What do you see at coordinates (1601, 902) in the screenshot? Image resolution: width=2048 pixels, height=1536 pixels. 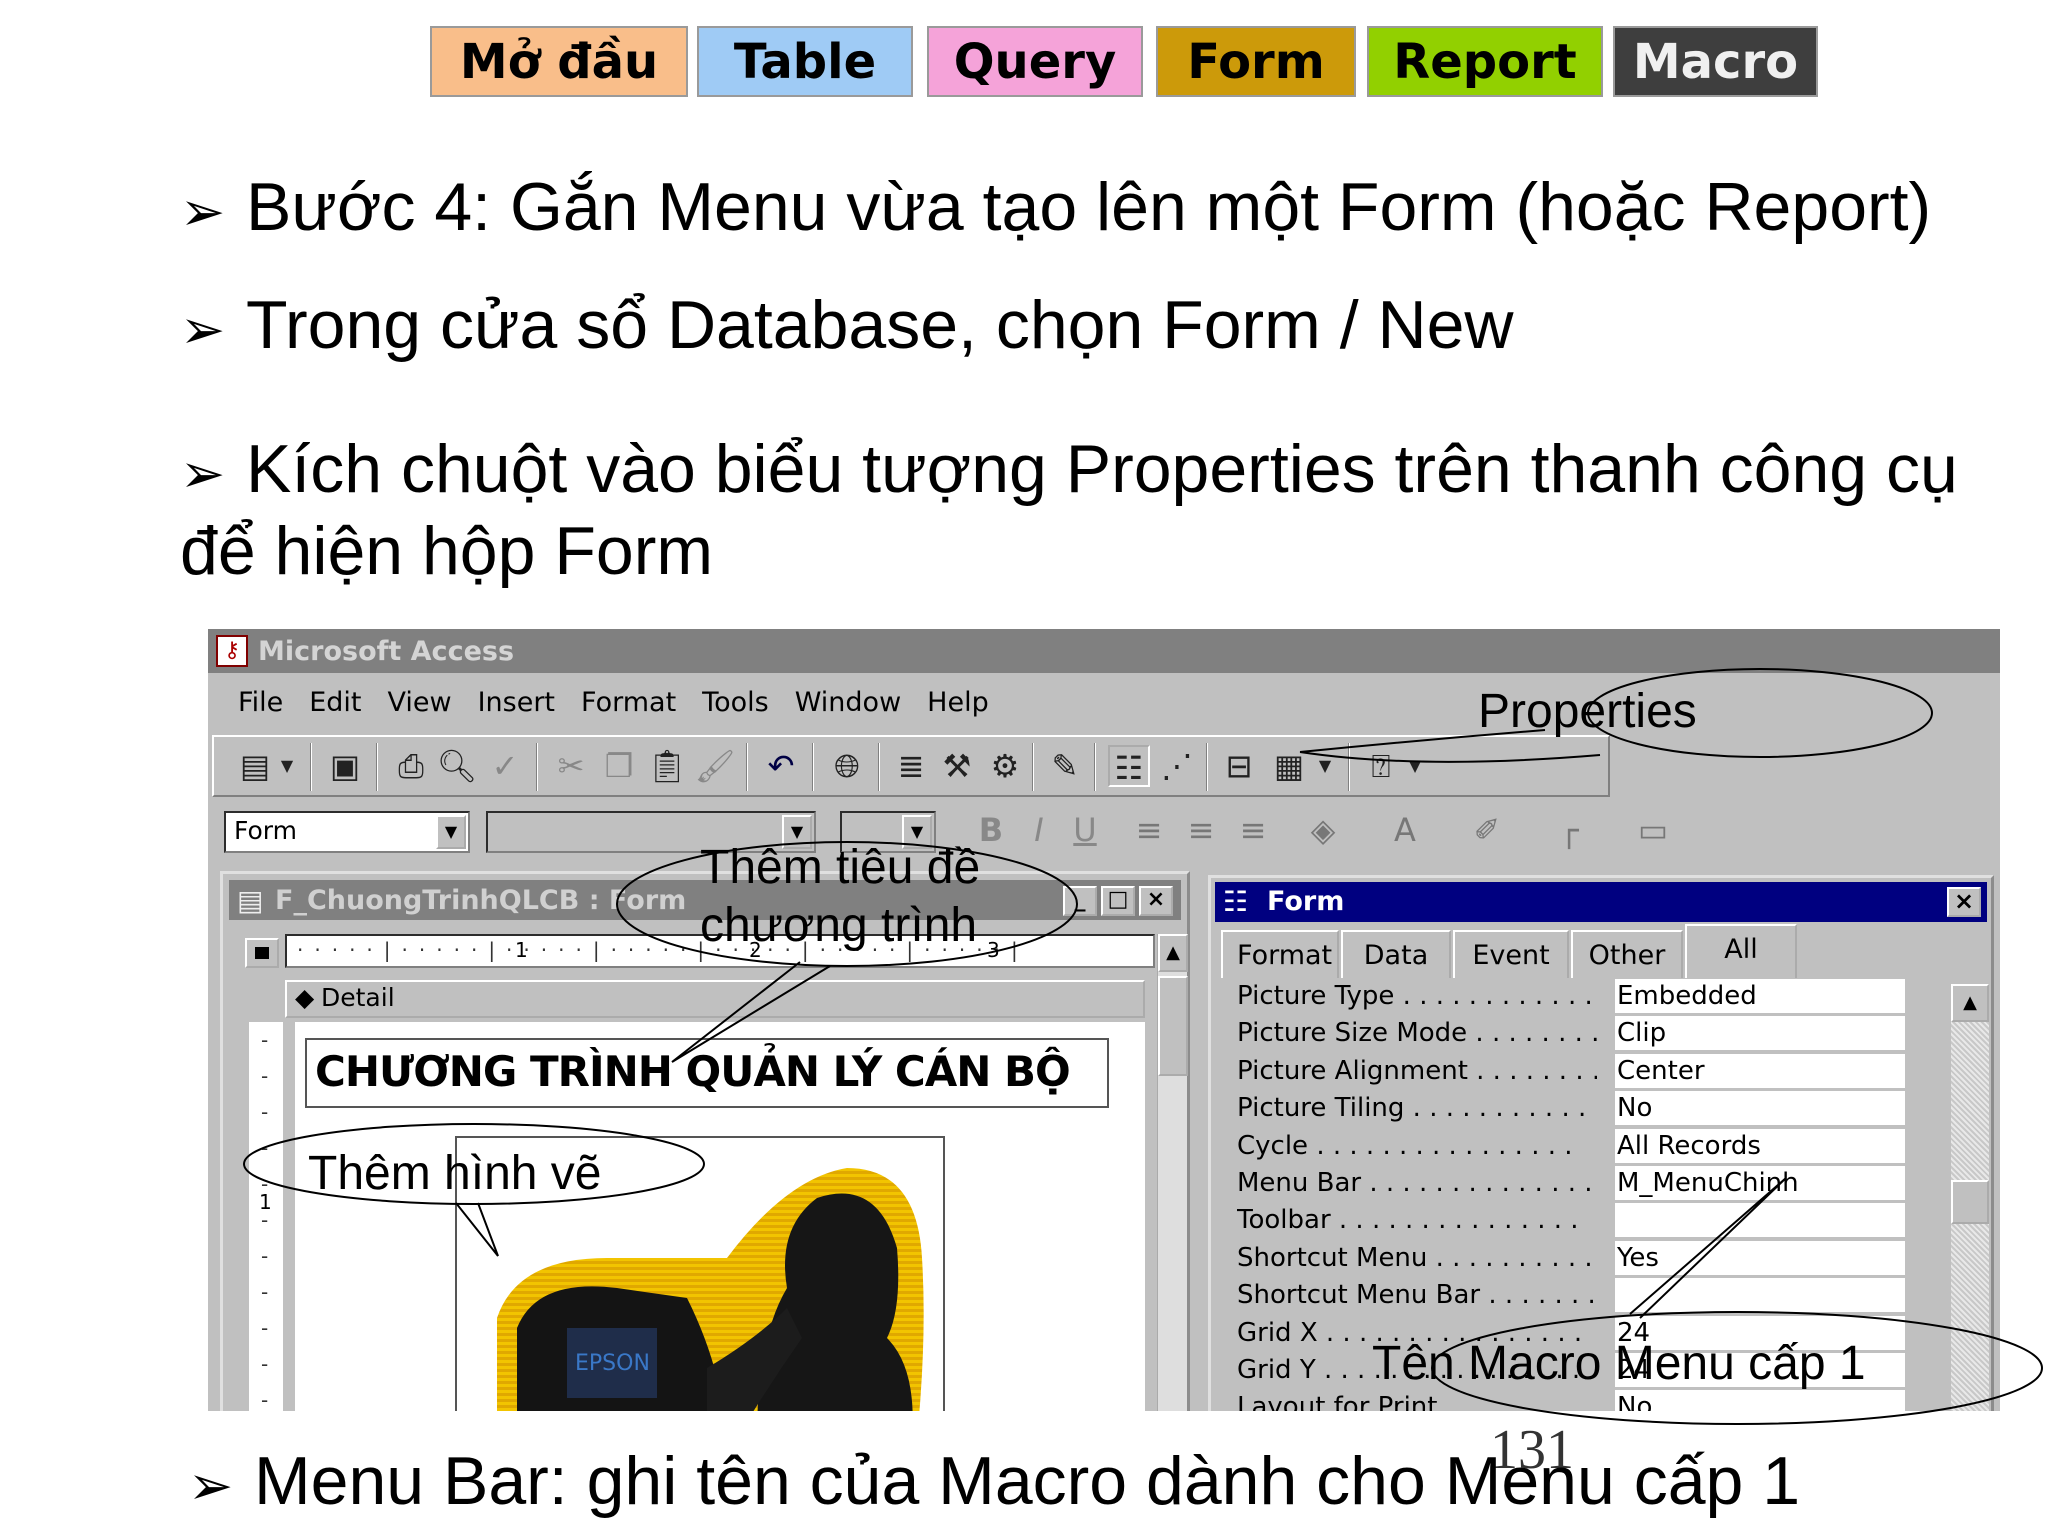 I see `properties-titlebar: ☷ Form ×` at bounding box center [1601, 902].